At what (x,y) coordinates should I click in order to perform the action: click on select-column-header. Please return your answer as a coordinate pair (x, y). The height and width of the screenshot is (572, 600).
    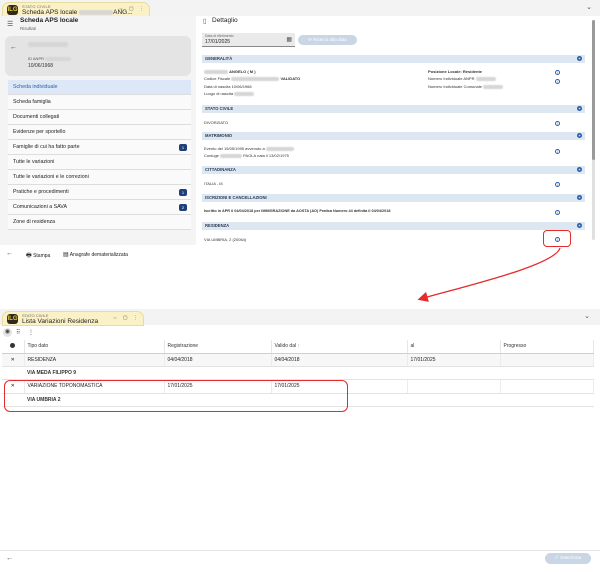
    Looking at the image, I should click on (13, 347).